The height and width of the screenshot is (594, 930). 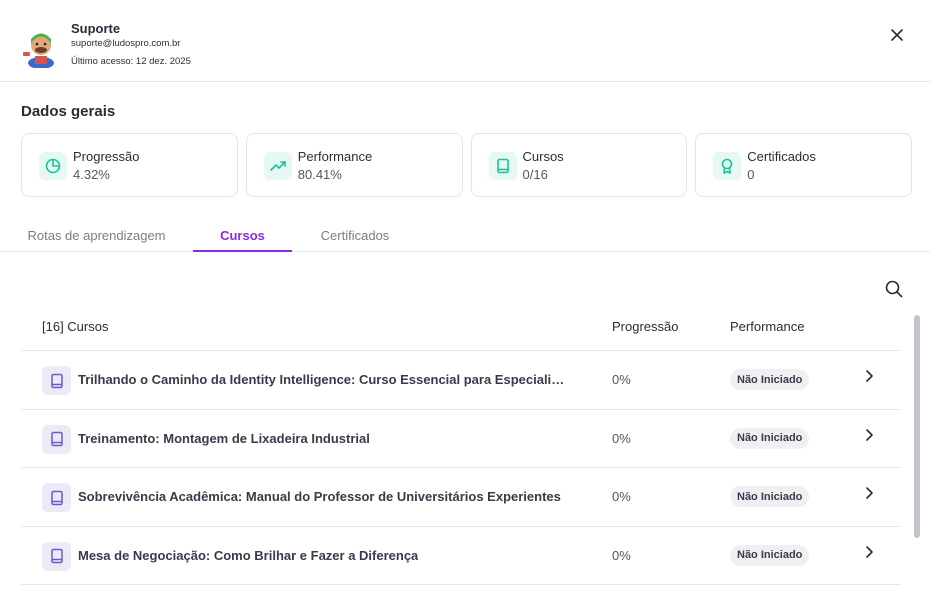 What do you see at coordinates (727, 166) in the screenshot?
I see `award-icon` at bounding box center [727, 166].